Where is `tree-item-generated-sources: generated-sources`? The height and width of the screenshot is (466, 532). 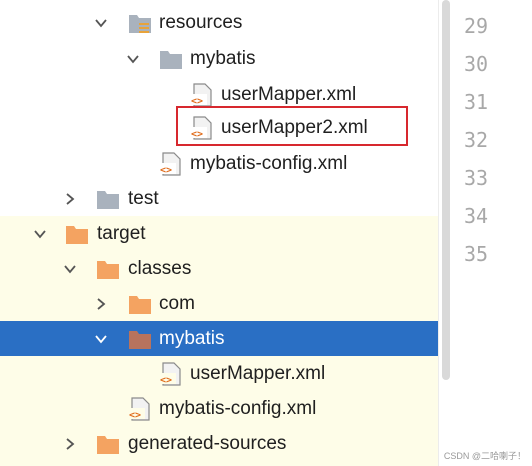 tree-item-generated-sources: generated-sources is located at coordinates (219, 443).